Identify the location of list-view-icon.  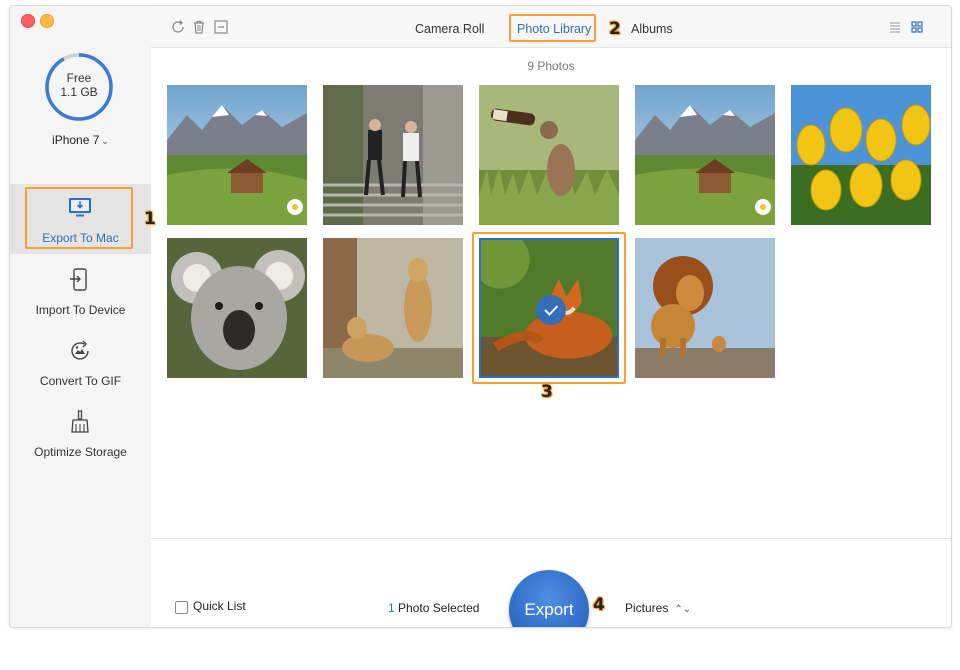
(895, 27).